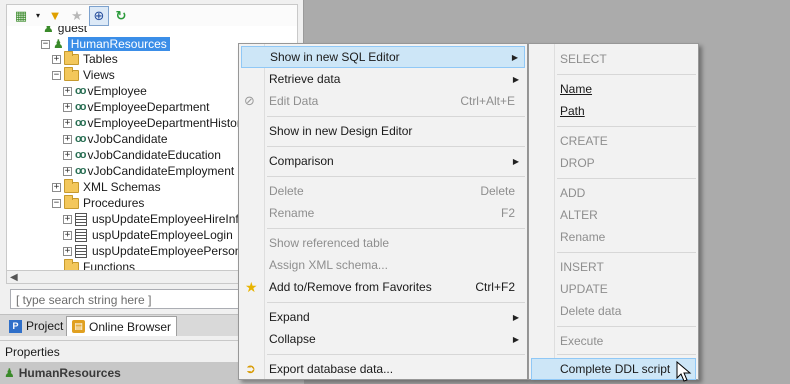 The height and width of the screenshot is (384, 790). I want to click on menu-item-show-referenced-table: Show referenced table, so click(383, 243).